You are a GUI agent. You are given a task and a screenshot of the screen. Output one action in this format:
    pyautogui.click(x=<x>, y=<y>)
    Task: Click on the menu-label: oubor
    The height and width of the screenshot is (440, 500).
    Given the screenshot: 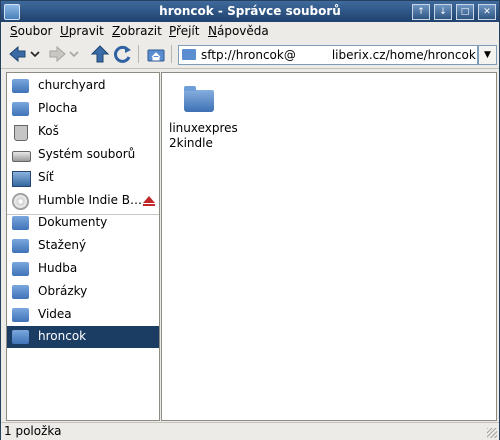 What is the action you would take?
    pyautogui.click(x=35, y=31)
    